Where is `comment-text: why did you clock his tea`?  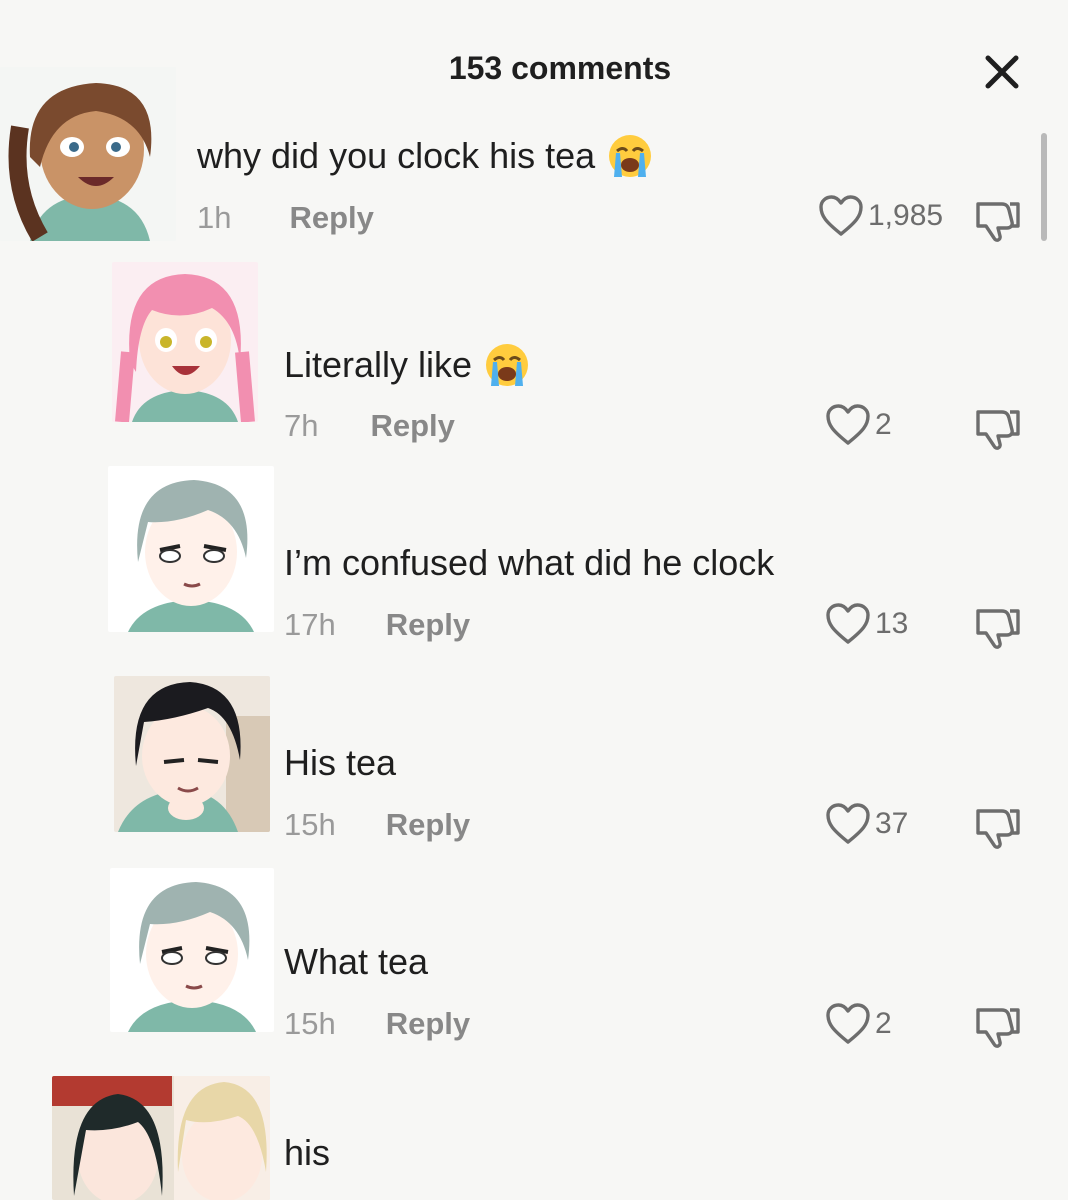
comment-text: why did you clock his tea is located at coordinates (396, 155).